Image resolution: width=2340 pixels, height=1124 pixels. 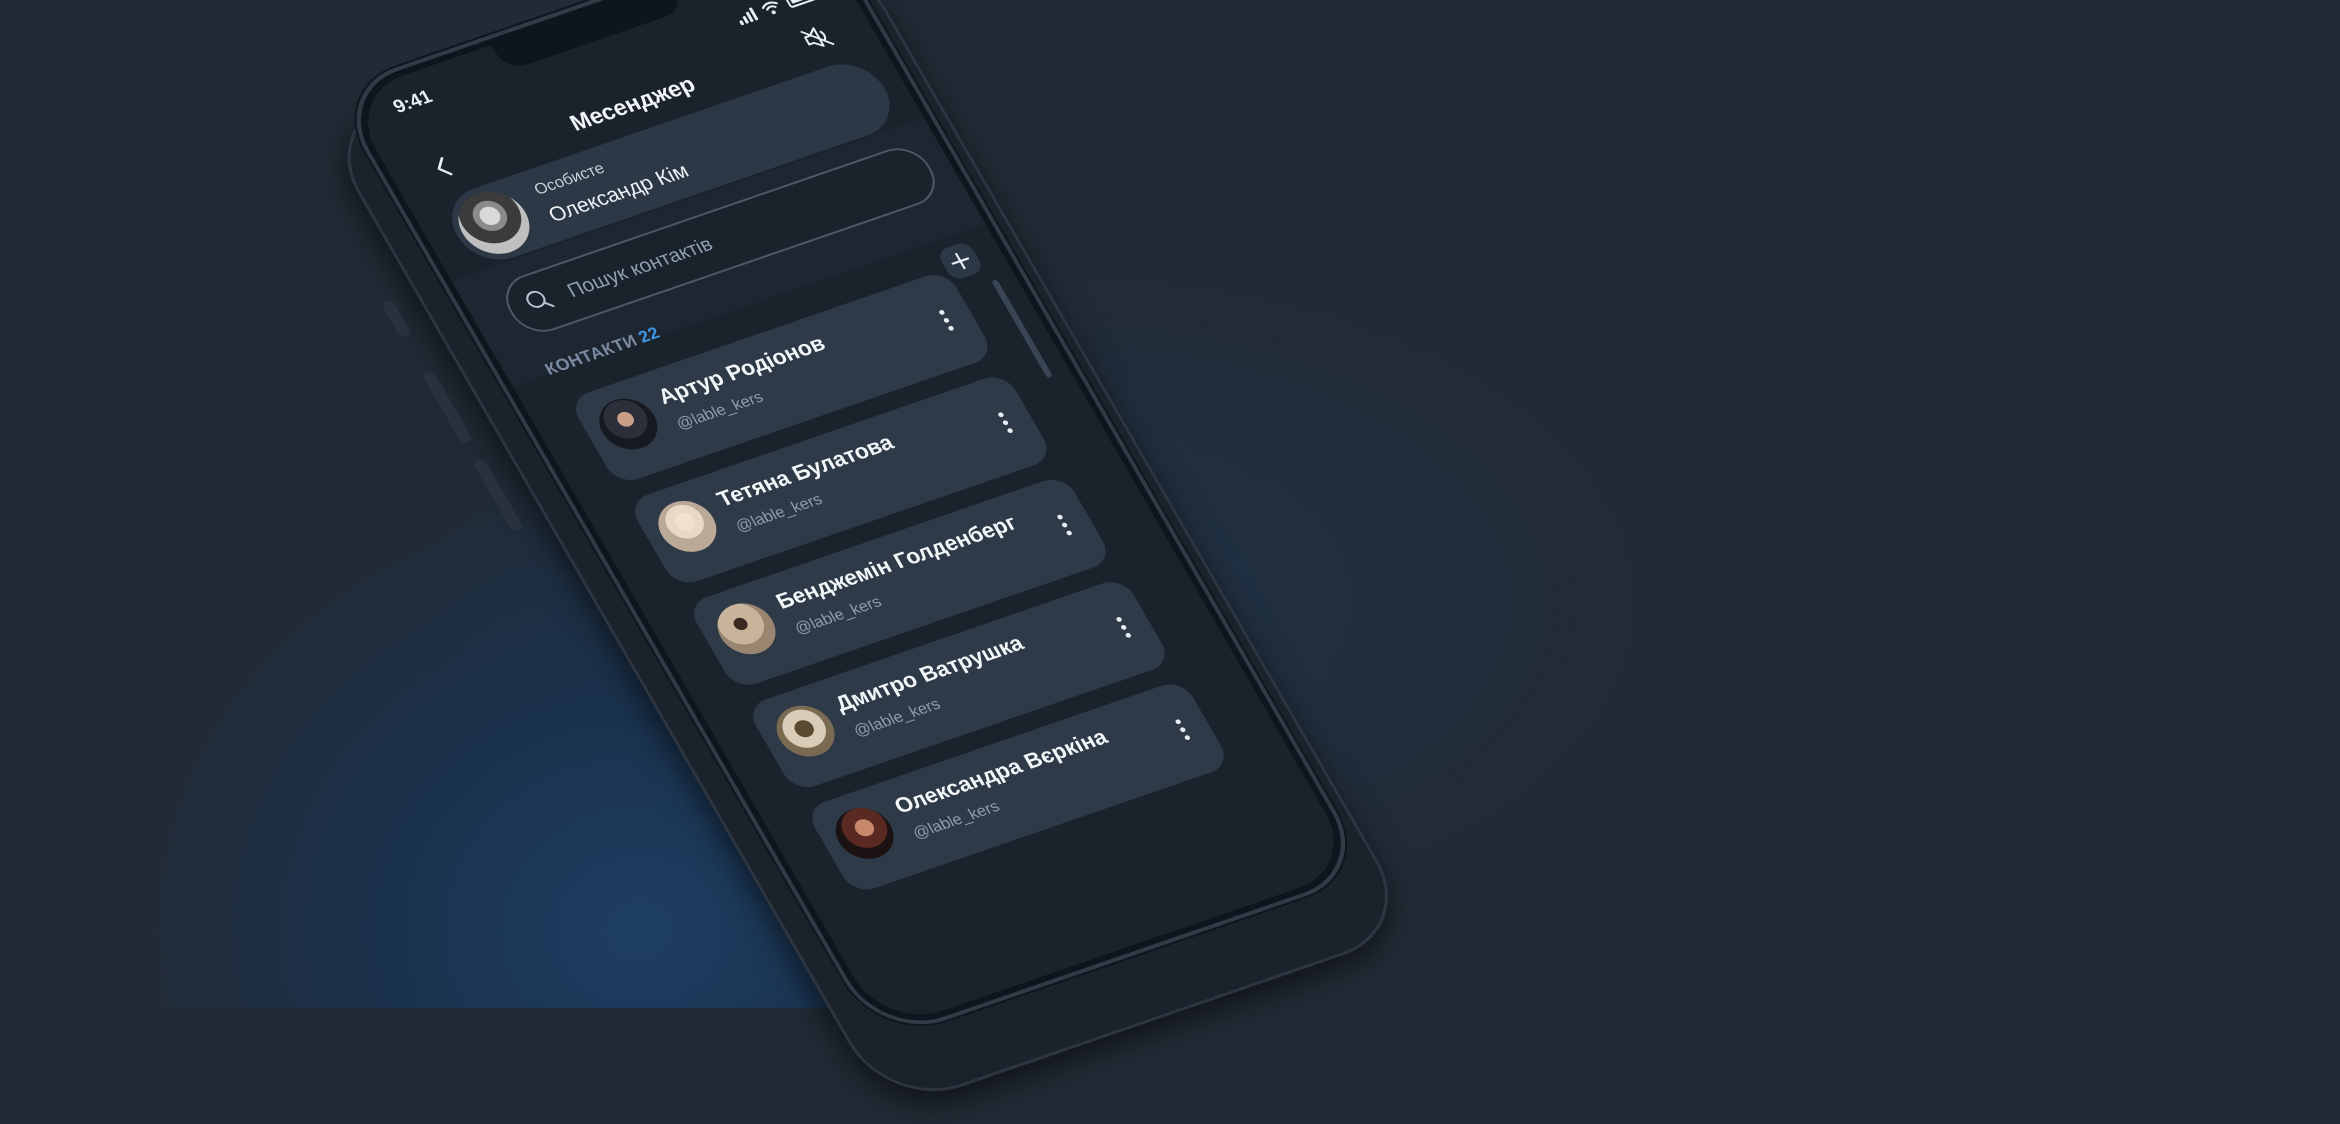 What do you see at coordinates (746, 16) in the screenshot?
I see `signal-icon` at bounding box center [746, 16].